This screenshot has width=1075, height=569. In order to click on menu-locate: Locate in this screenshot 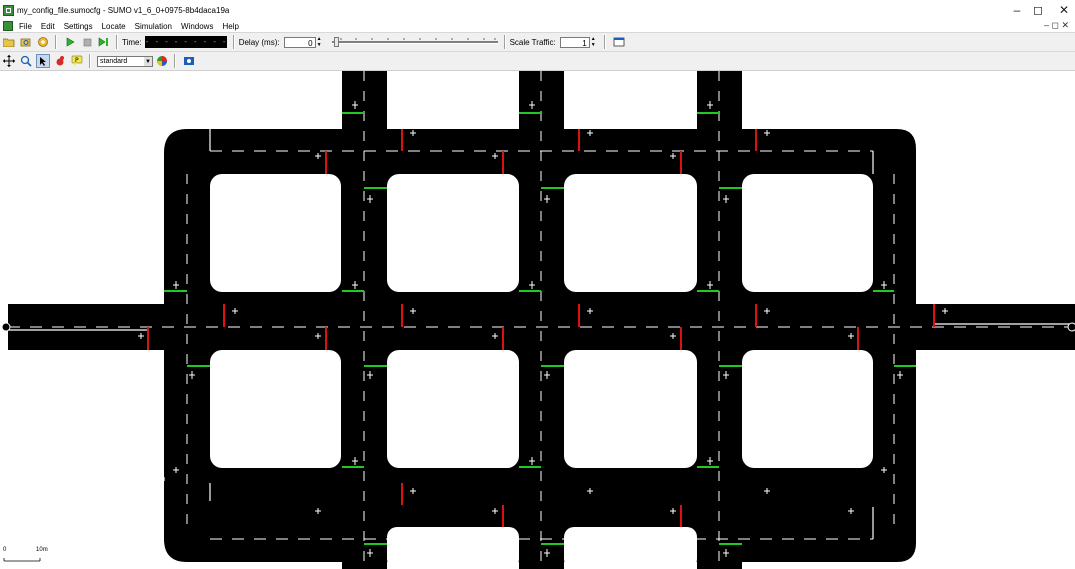, I will do `click(114, 26)`.